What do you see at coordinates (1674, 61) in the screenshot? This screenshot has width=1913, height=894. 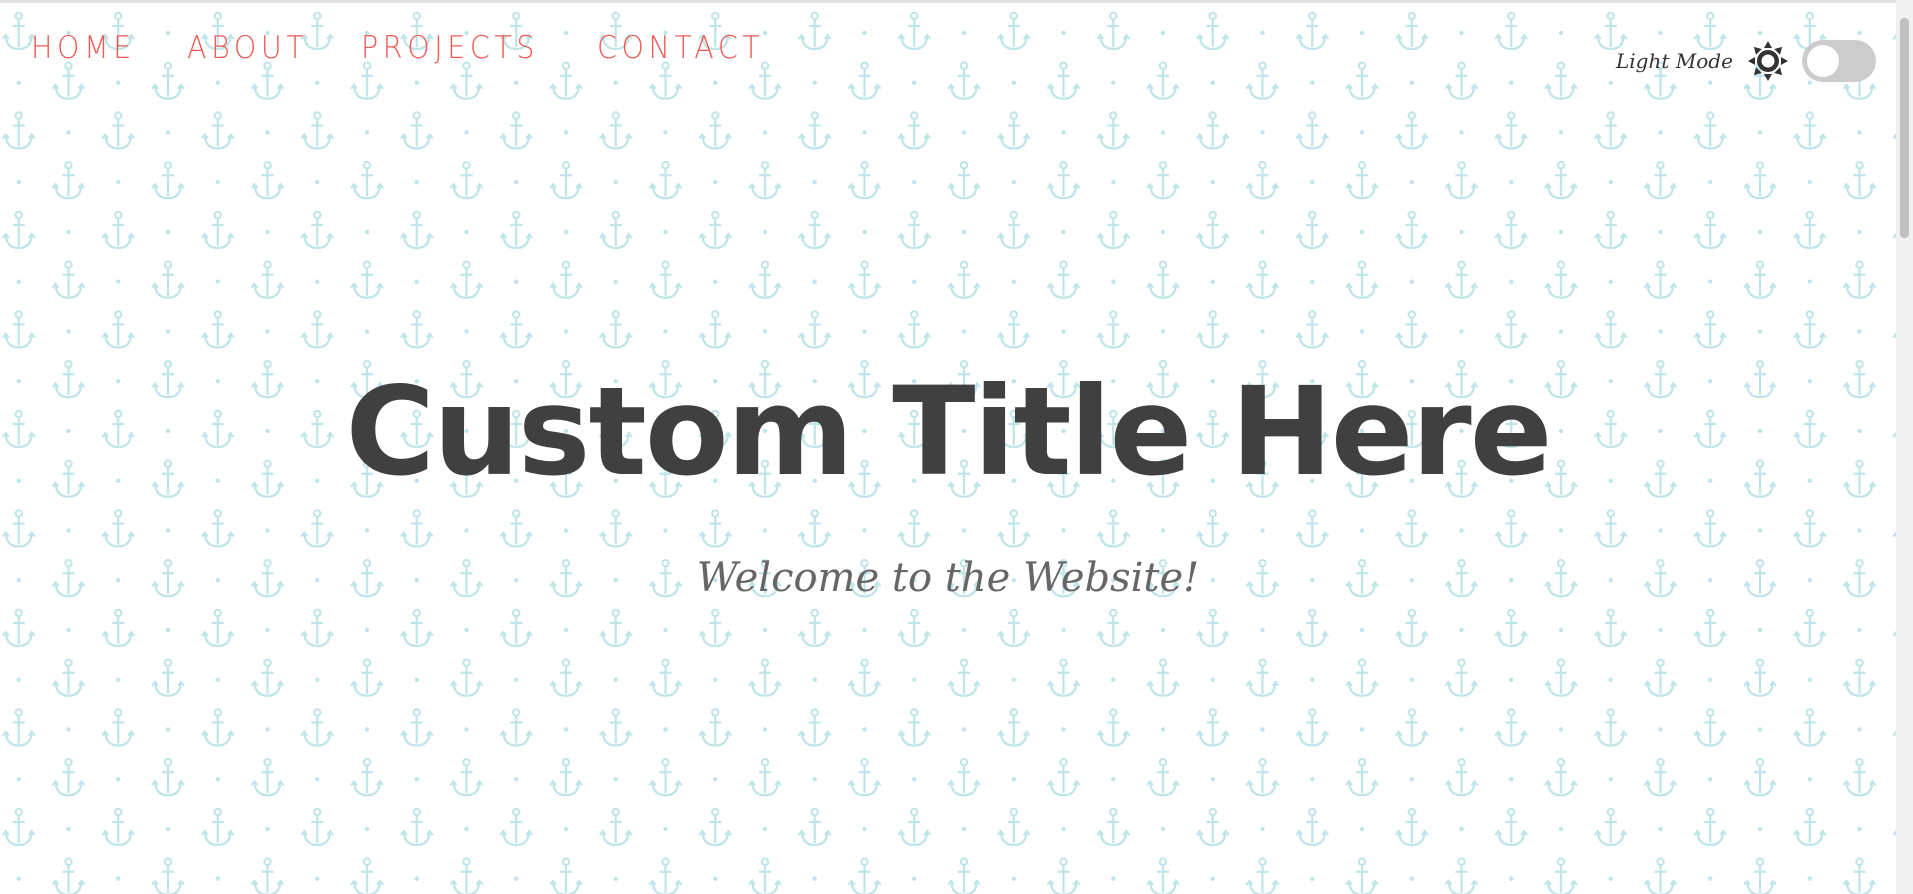 I see `theme-mode-label: Light Mode` at bounding box center [1674, 61].